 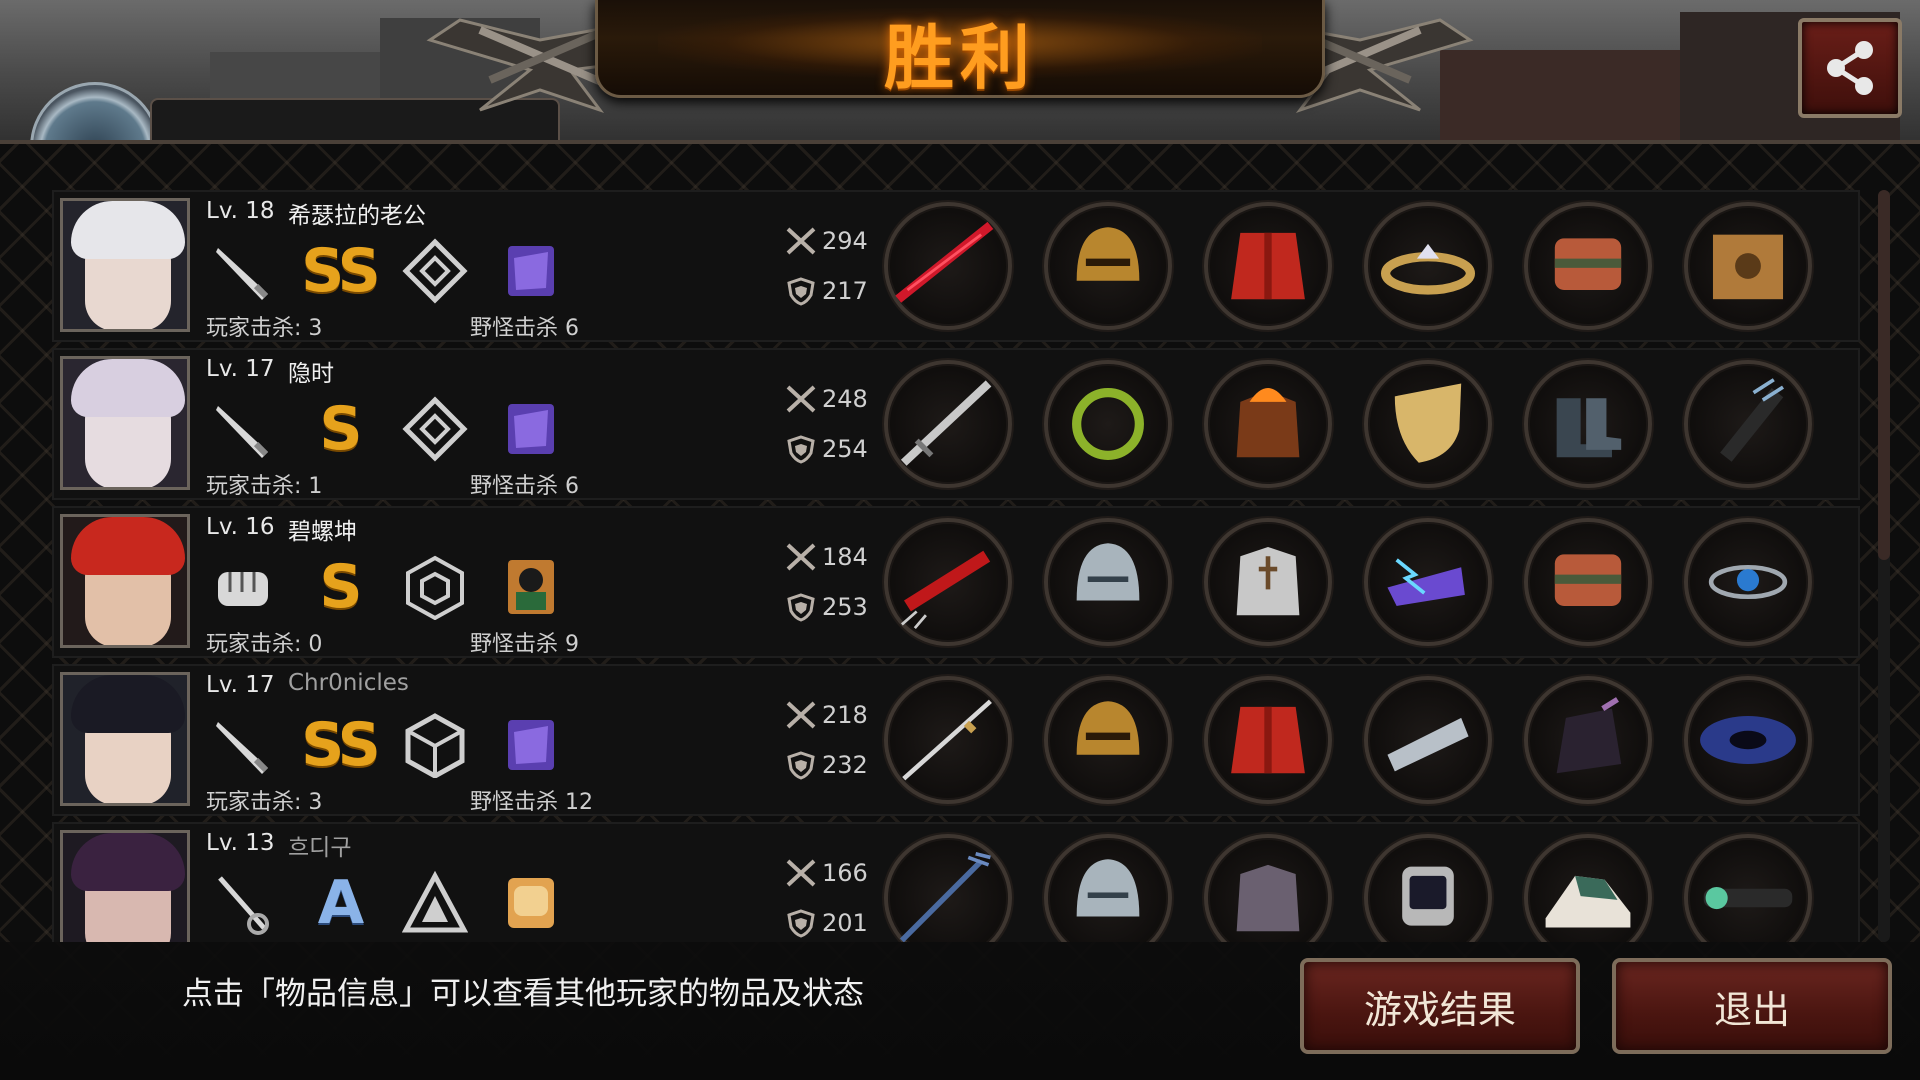 I want to click on sapphire-bracelet-icon, so click(x=1748, y=582).